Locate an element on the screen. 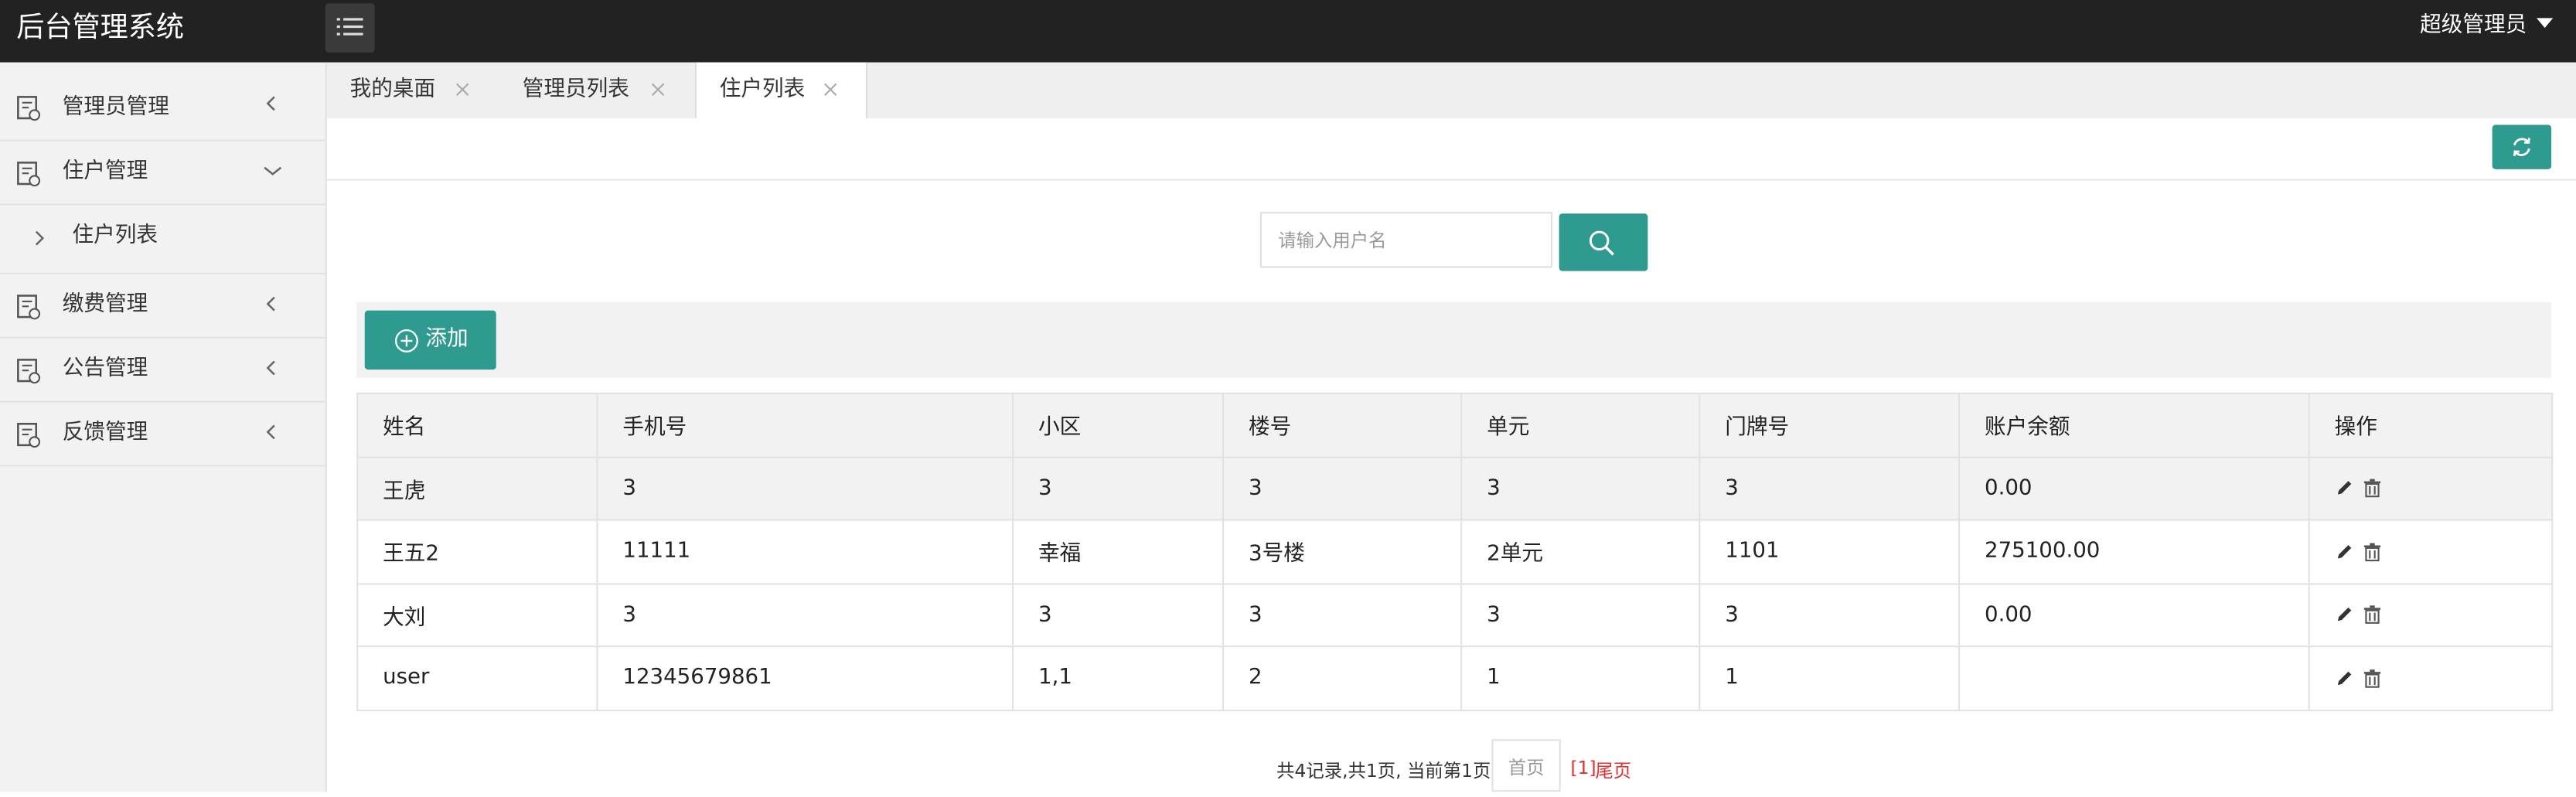 The image size is (2576, 797). last-page-link: 尾页 is located at coordinates (1613, 771).